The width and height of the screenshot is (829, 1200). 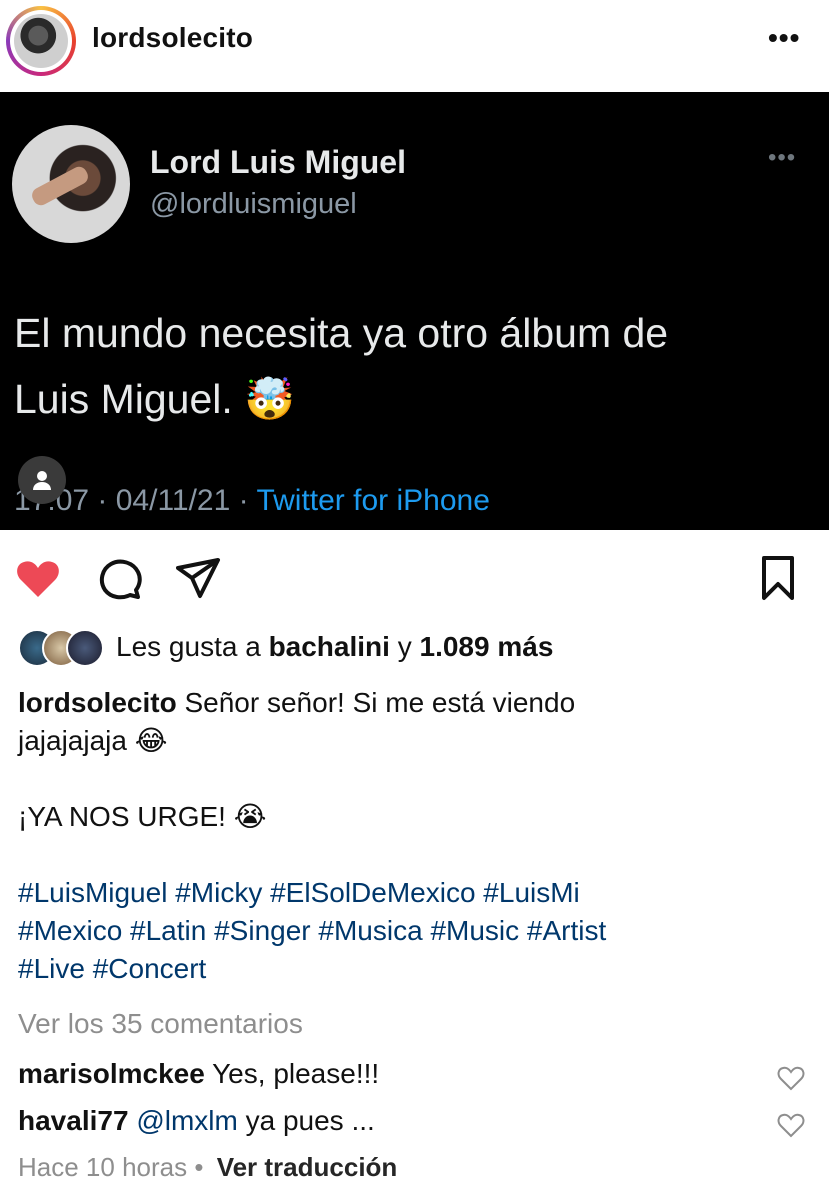 What do you see at coordinates (120, 578) in the screenshot?
I see `comment-icon` at bounding box center [120, 578].